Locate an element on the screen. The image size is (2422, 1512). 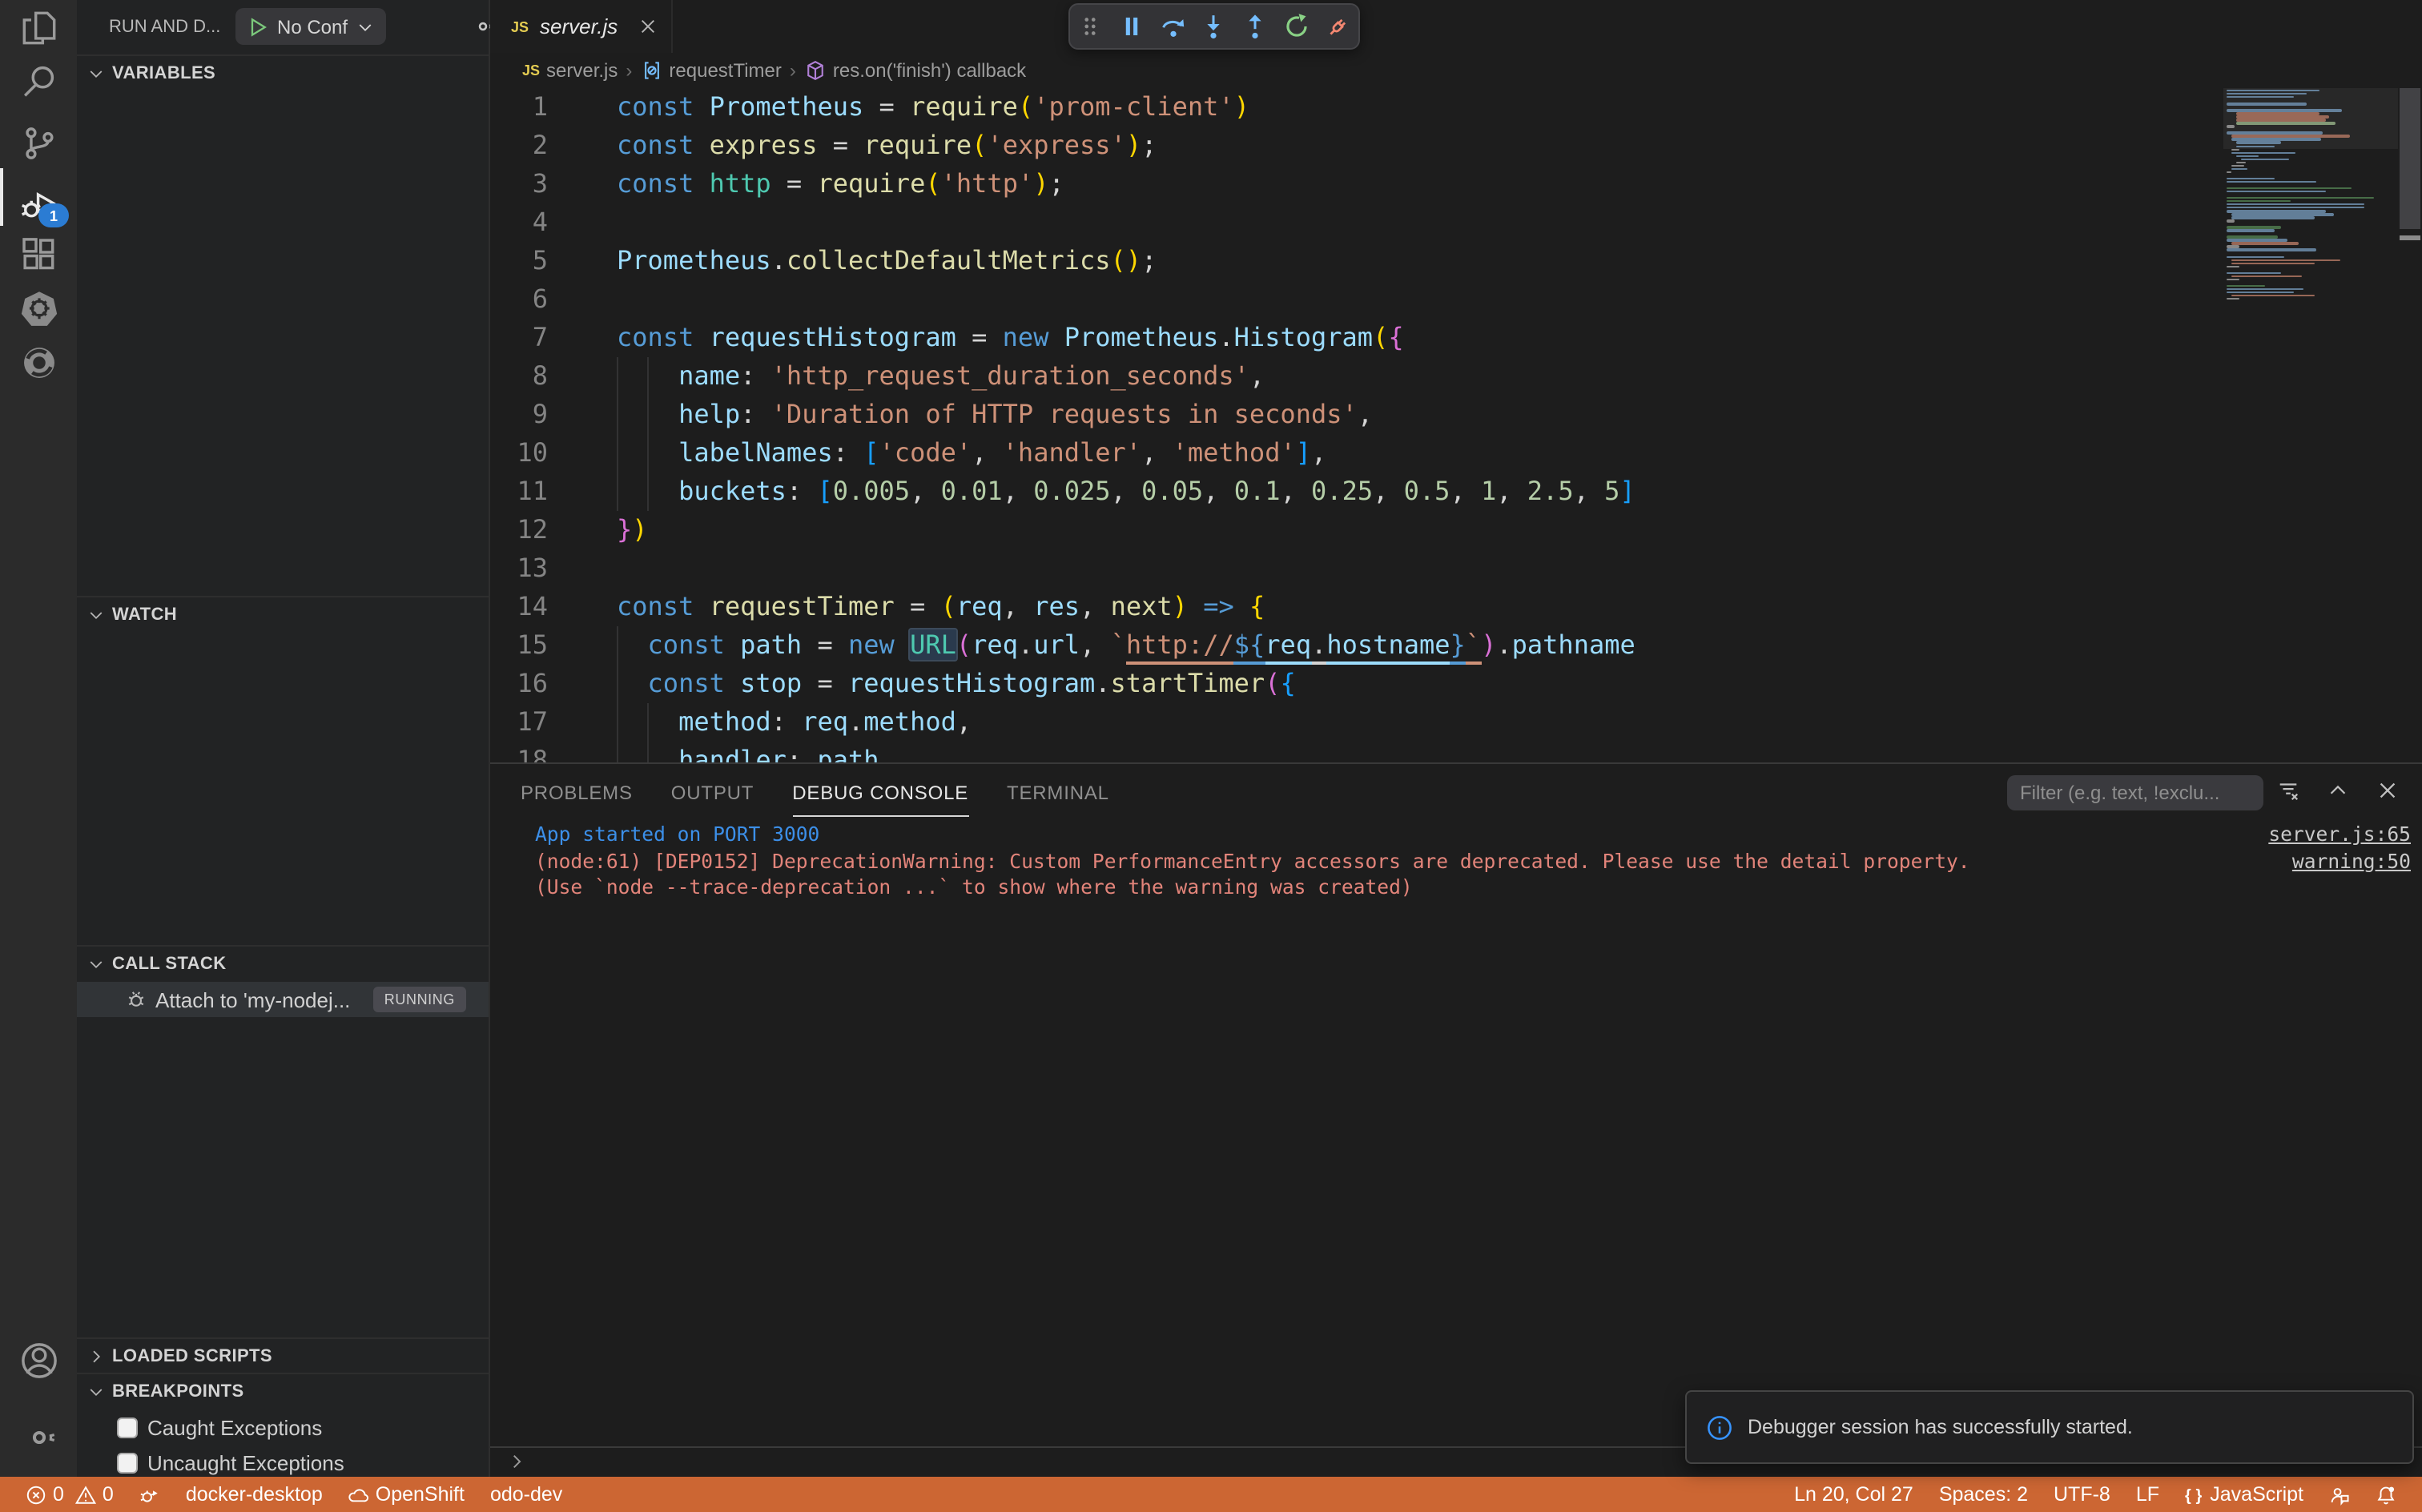
start-debug-icon is located at coordinates (258, 26).